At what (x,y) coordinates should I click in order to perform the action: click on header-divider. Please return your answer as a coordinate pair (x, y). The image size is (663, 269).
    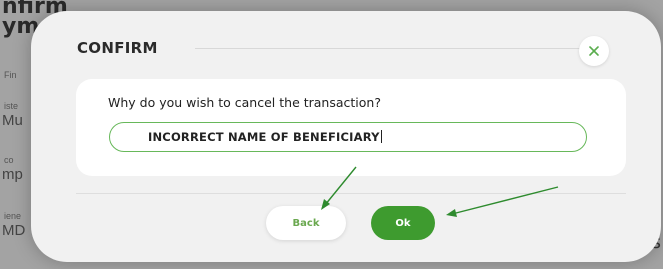
    Looking at the image, I should click on (401, 48).